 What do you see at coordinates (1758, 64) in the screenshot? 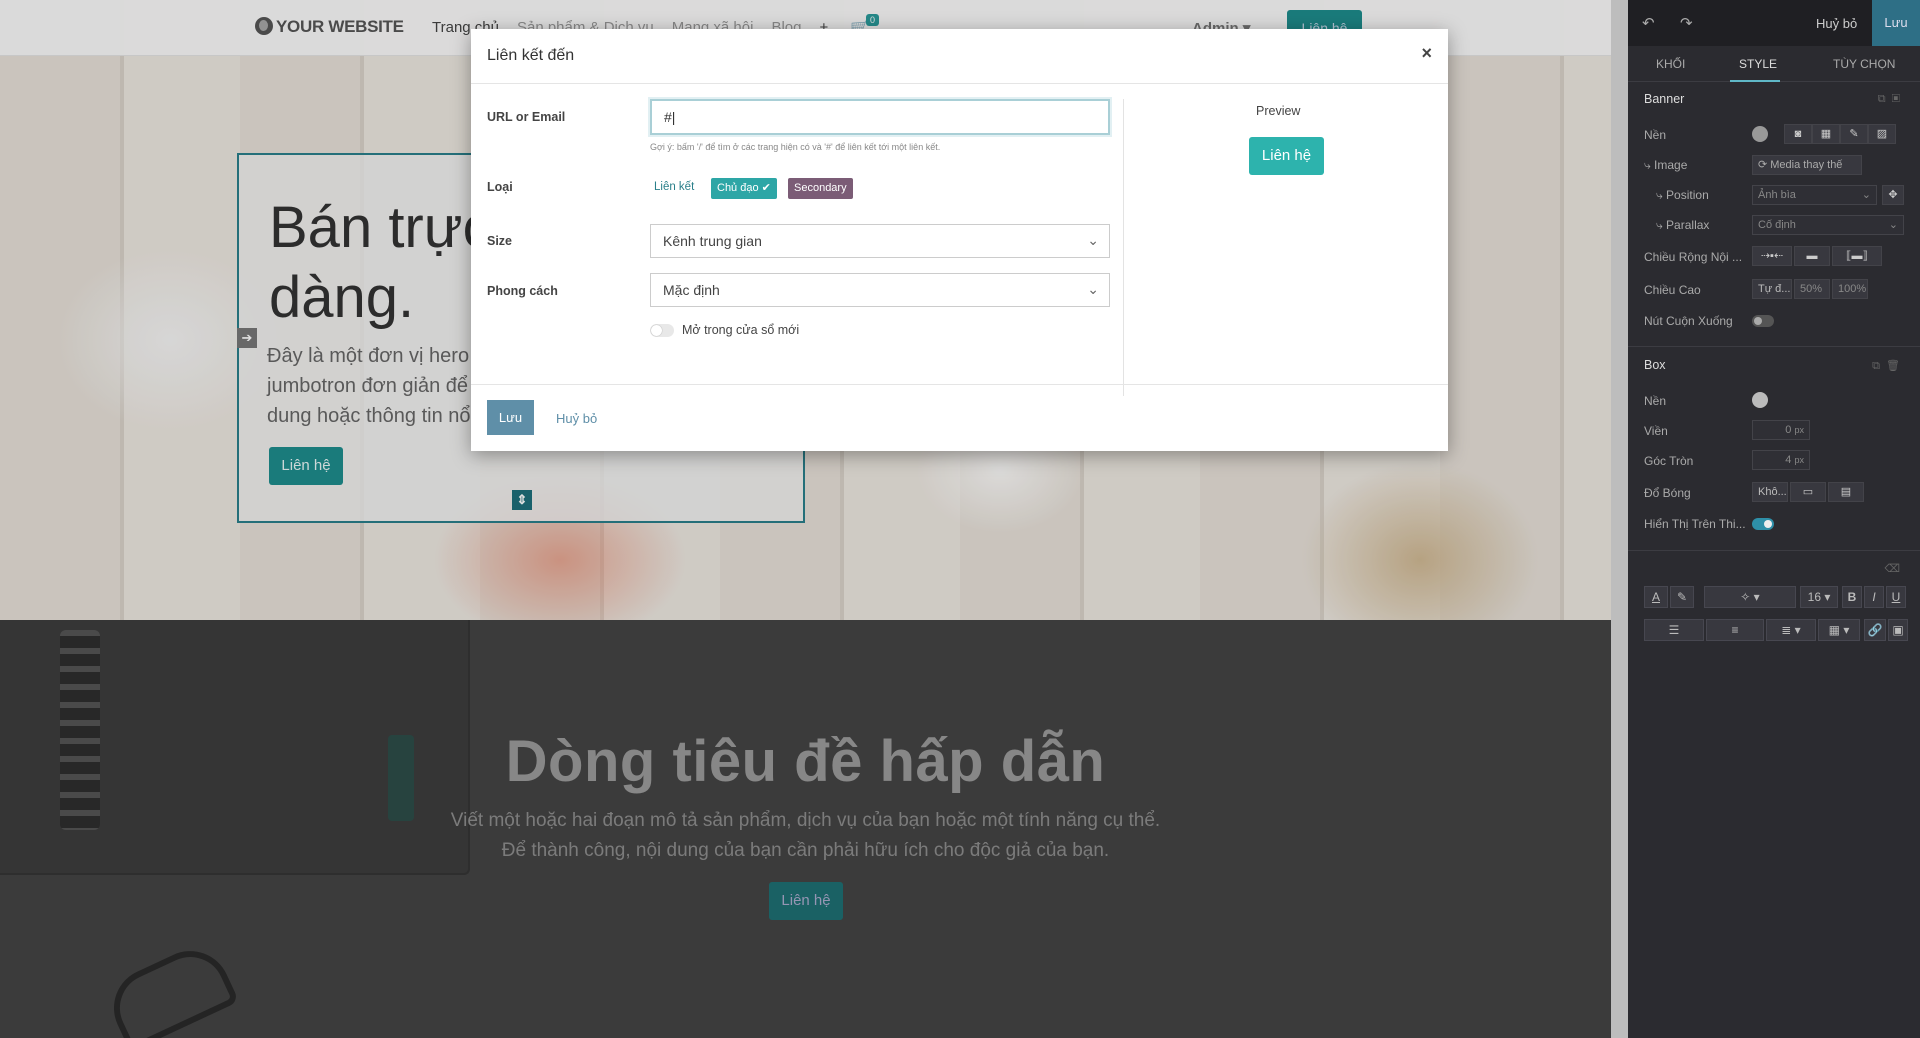
I see `tab-style: STYLE` at bounding box center [1758, 64].